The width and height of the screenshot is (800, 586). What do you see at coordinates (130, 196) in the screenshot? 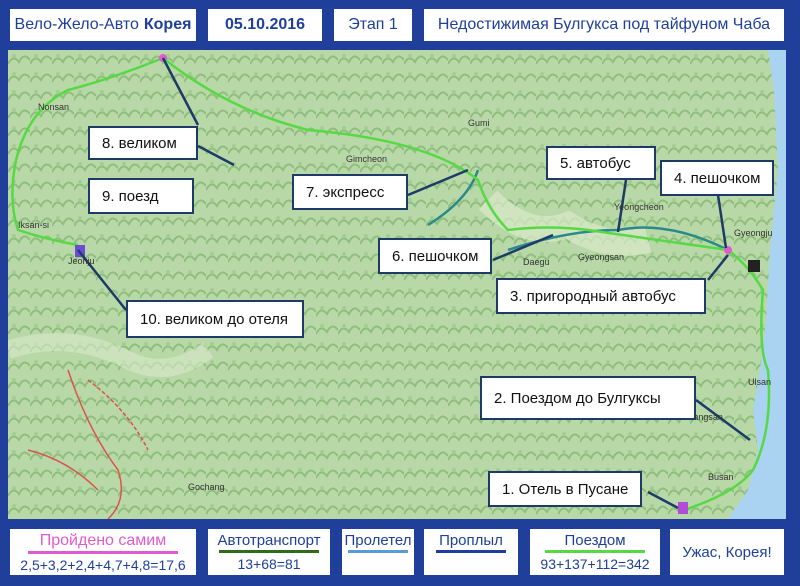
I see `callout-9-text: 9. поезд` at bounding box center [130, 196].